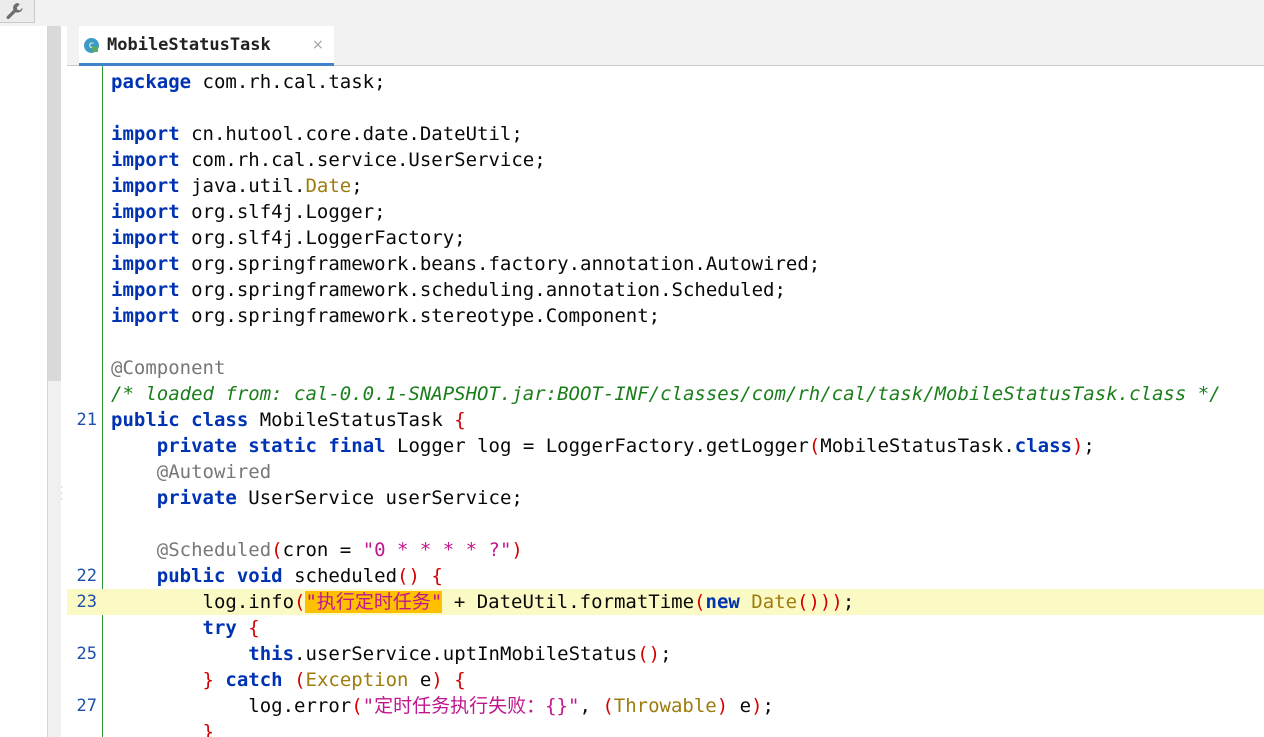  I want to click on code-text: private UserService userService;, so click(317, 498).